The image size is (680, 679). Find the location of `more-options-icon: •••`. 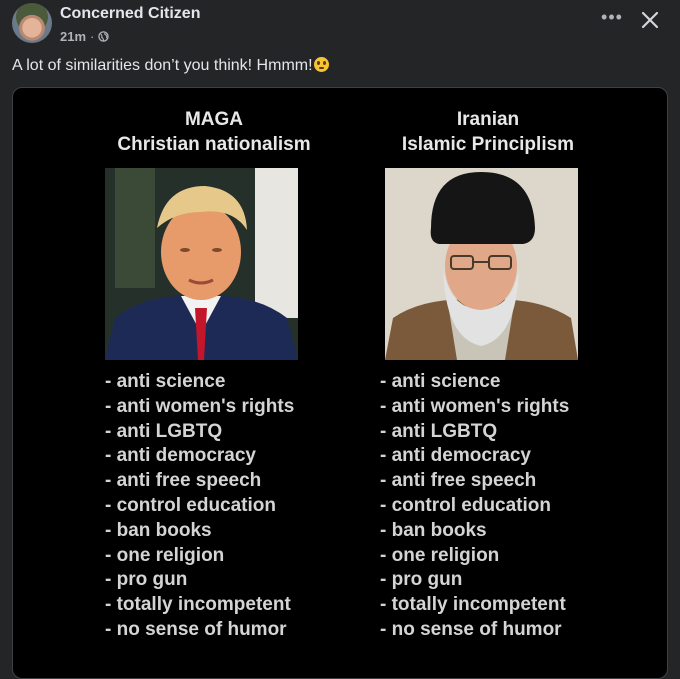

more-options-icon: ••• is located at coordinates (612, 19).